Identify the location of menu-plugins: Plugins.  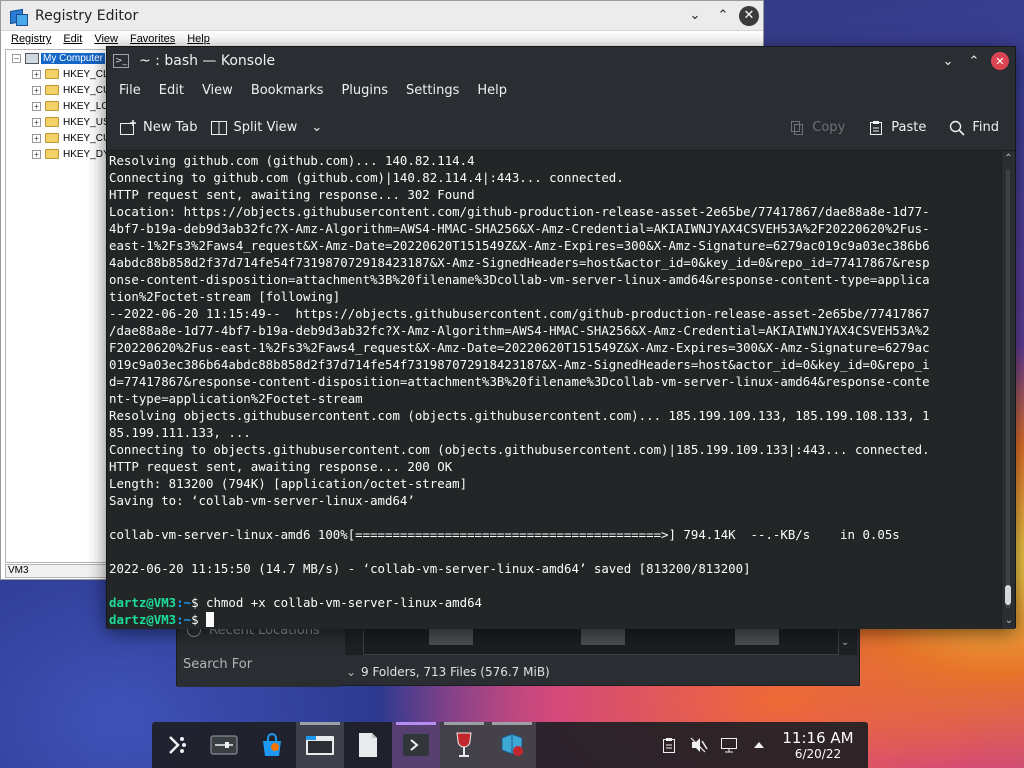
(364, 90).